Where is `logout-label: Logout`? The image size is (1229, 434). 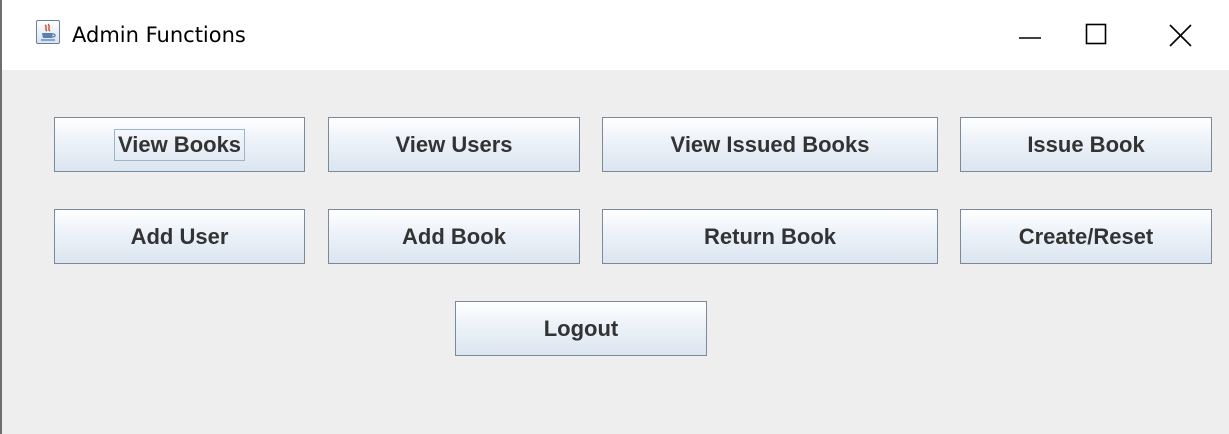 logout-label: Logout is located at coordinates (581, 328).